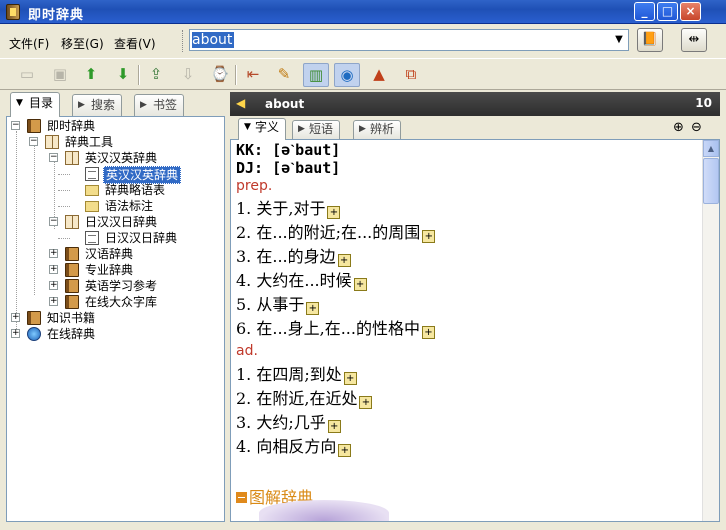 The height and width of the screenshot is (530, 726). I want to click on tab-analysis: ▶ 辨析, so click(377, 129).